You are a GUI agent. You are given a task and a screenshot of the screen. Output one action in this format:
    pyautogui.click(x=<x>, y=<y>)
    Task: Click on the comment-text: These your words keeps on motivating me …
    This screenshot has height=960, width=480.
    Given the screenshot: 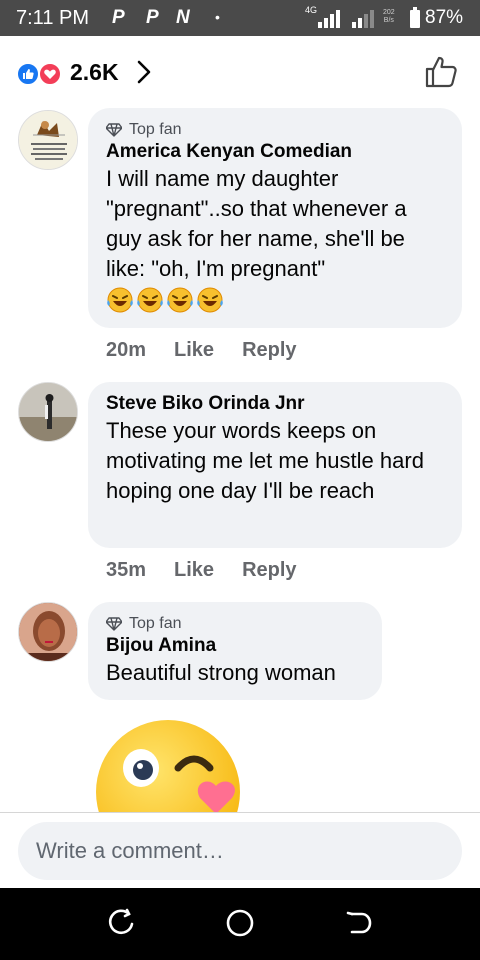 What is the action you would take?
    pyautogui.click(x=265, y=460)
    